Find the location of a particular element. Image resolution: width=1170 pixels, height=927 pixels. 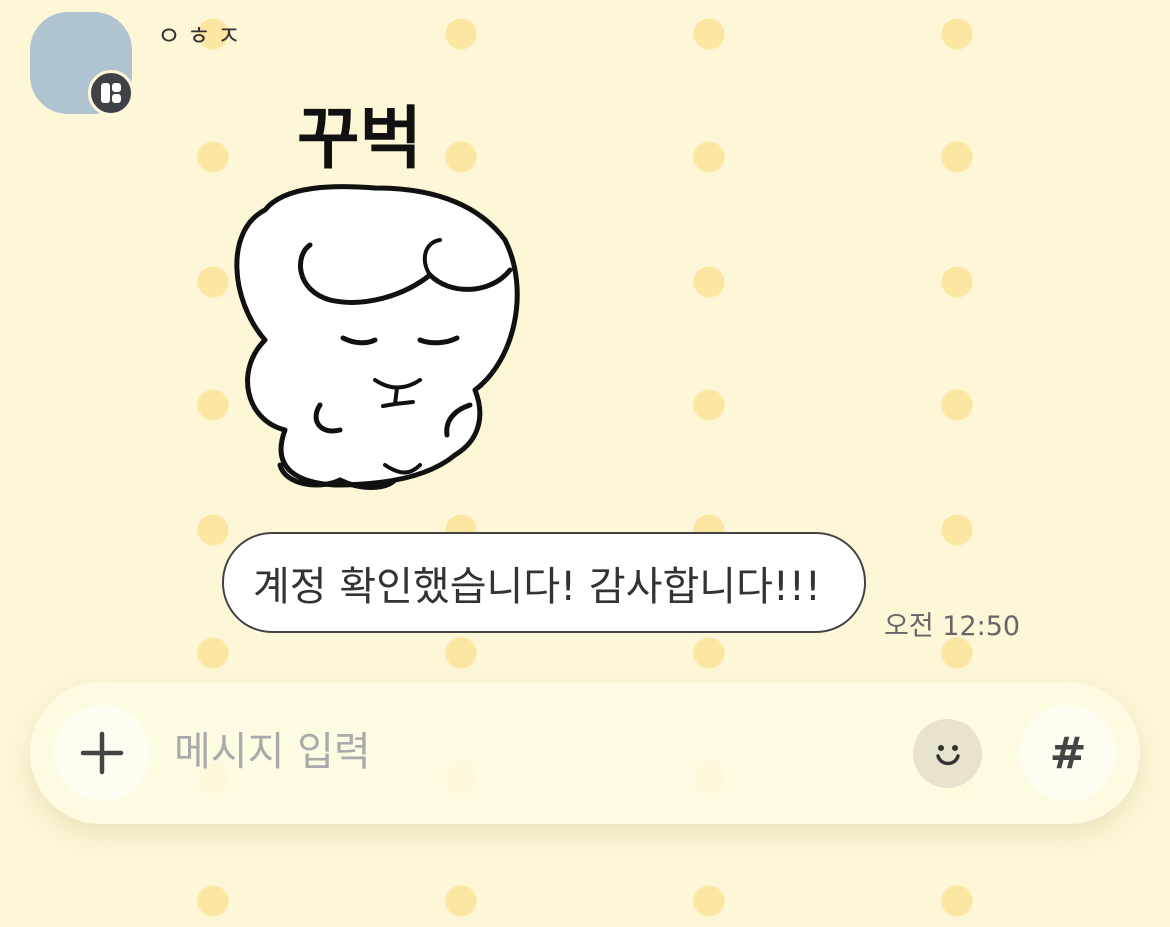

message-input is located at coordinates (534, 752).